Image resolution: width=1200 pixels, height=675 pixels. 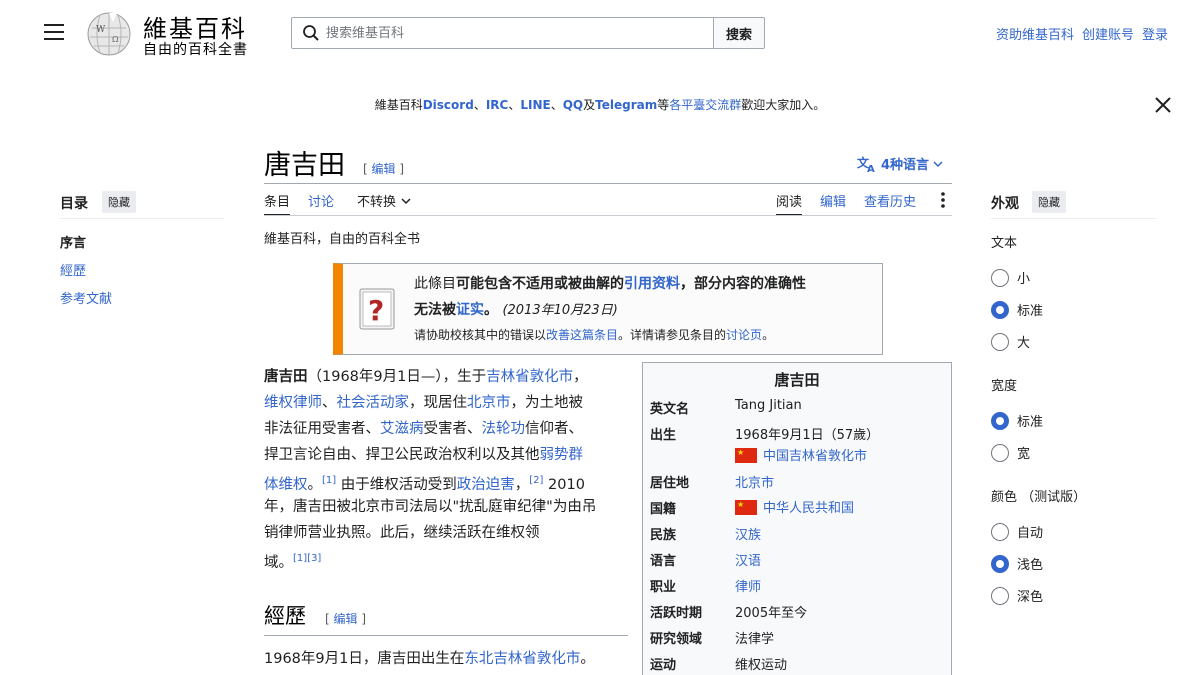 I want to click on variant-dropdown: 不转换, so click(x=384, y=200).